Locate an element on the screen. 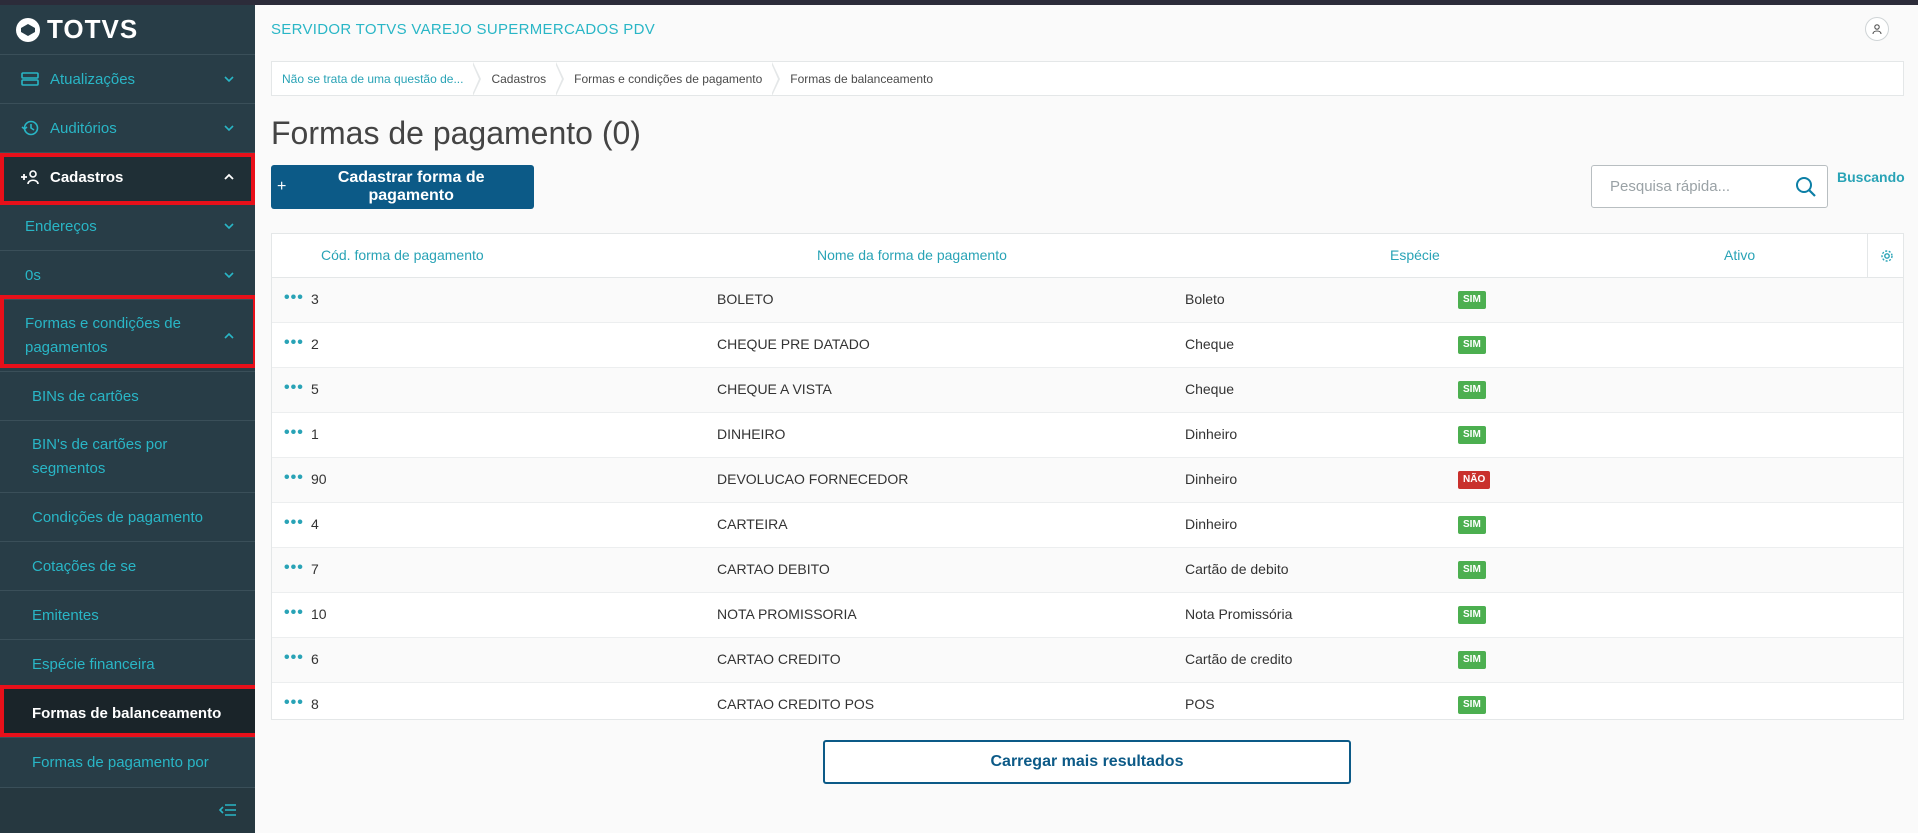  cell-code: 8 is located at coordinates (315, 704).